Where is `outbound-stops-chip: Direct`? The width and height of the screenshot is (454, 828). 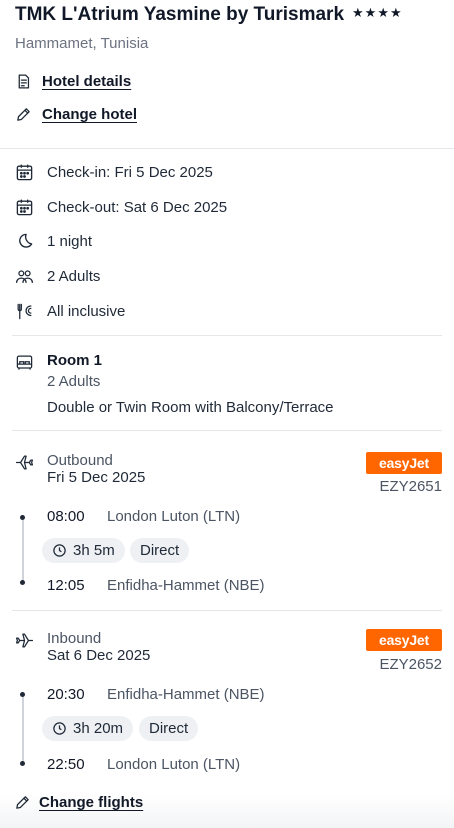
outbound-stops-chip: Direct is located at coordinates (160, 550).